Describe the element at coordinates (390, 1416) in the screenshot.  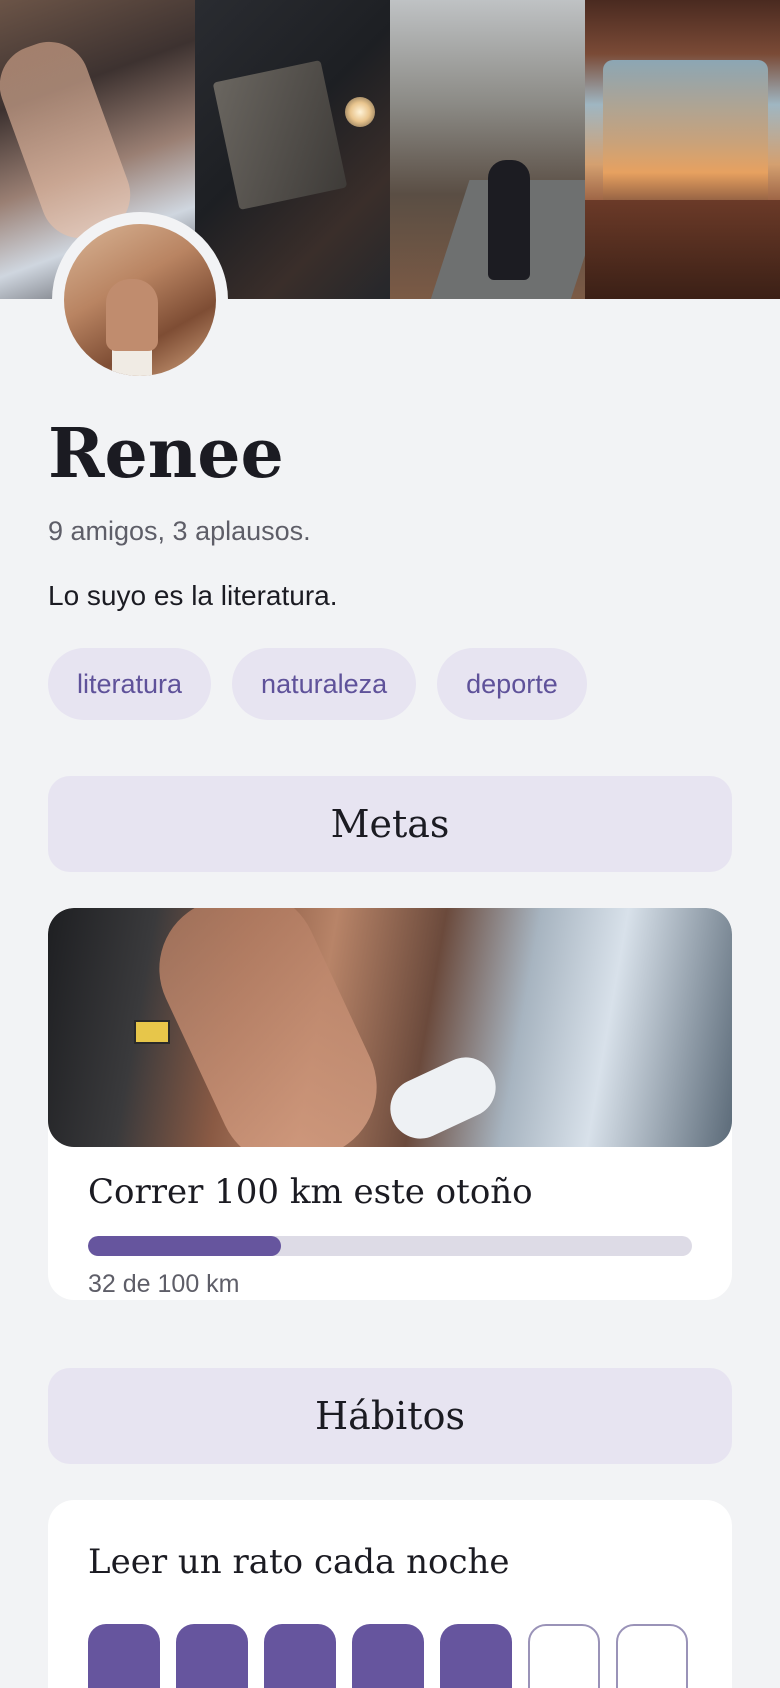
I see `section-header-habitos: Hábitos` at that location.